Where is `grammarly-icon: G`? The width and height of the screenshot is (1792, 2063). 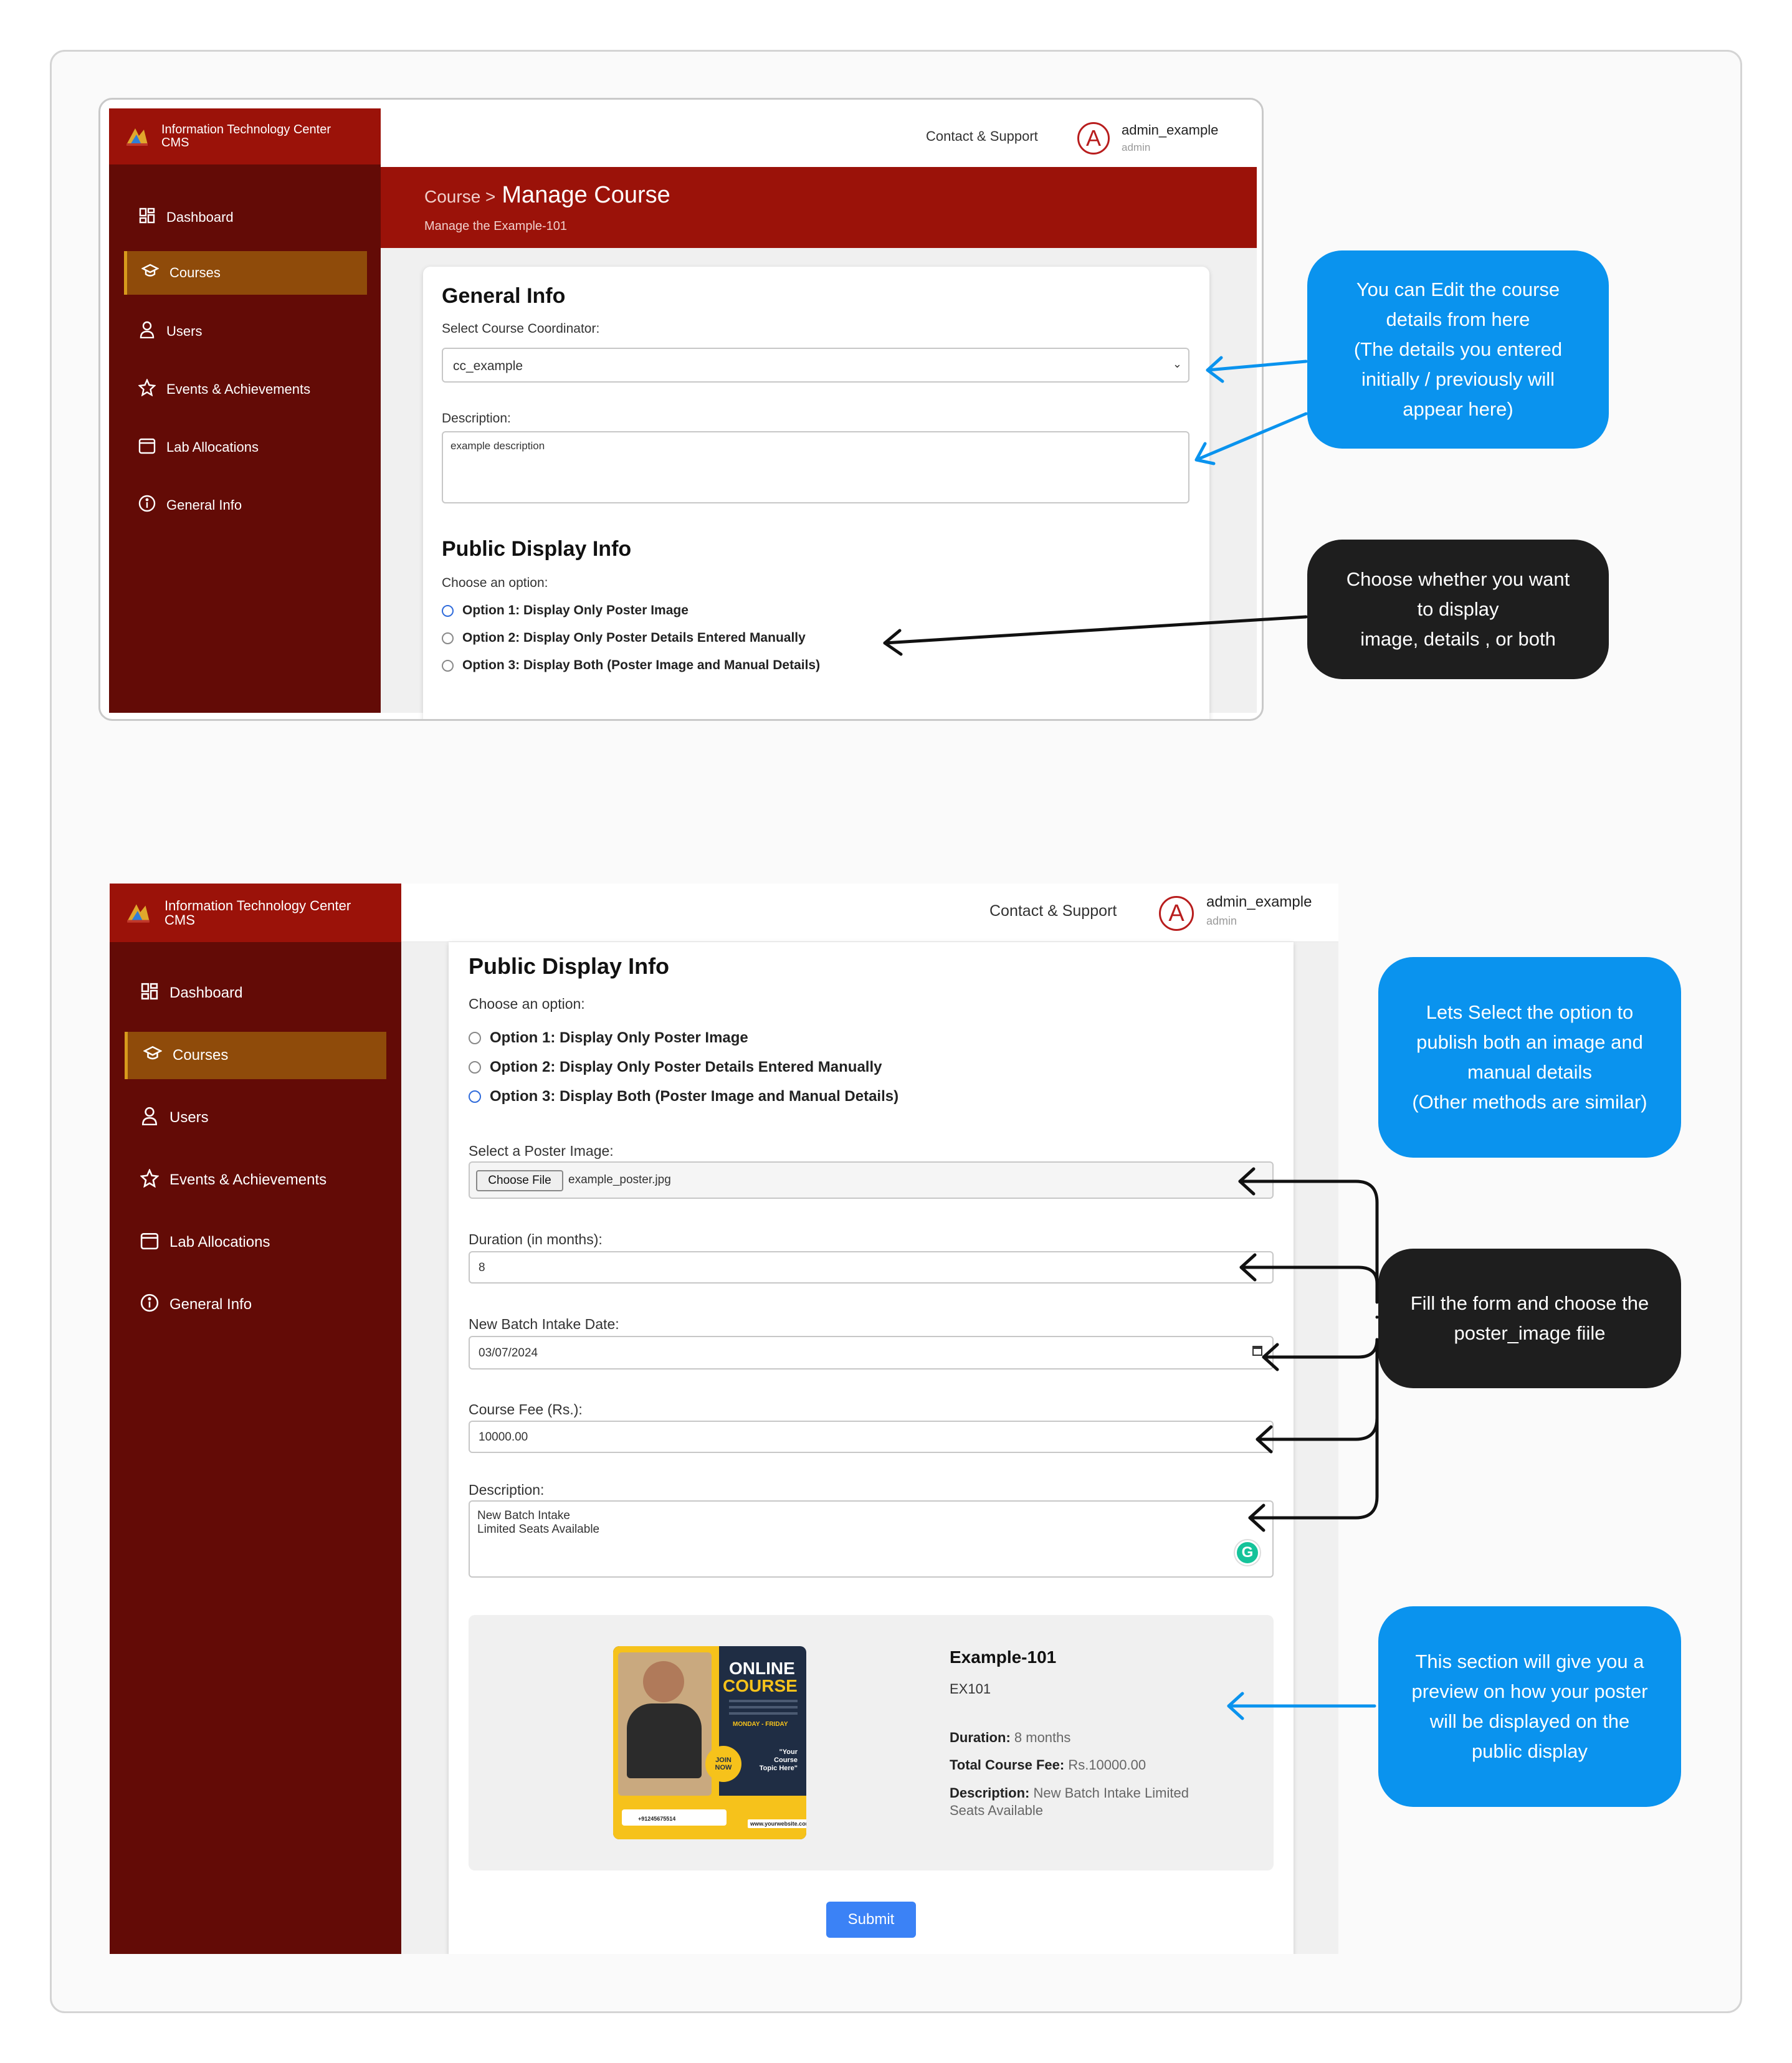
grammarly-icon: G is located at coordinates (1247, 1552).